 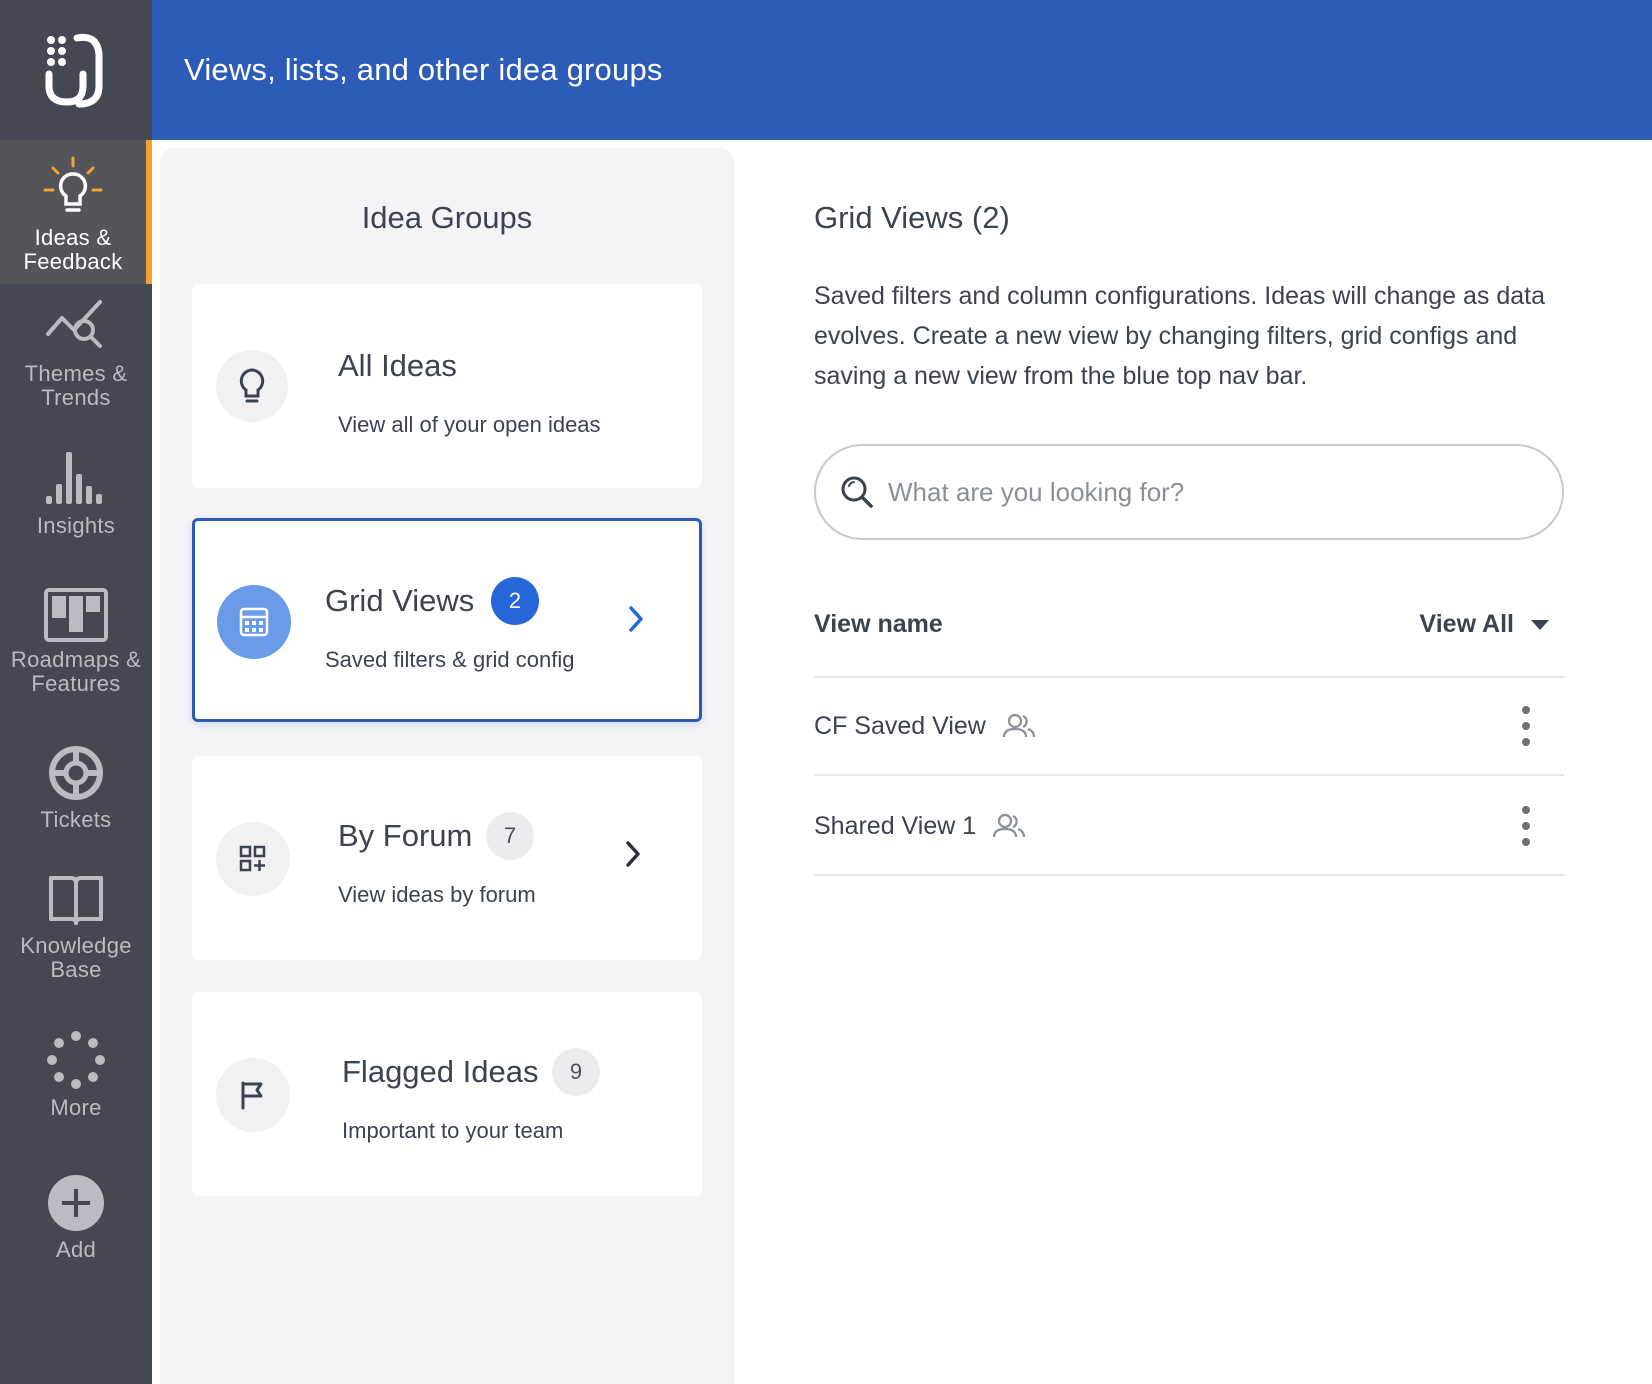 I want to click on view-name: CF Saved View, so click(x=900, y=726).